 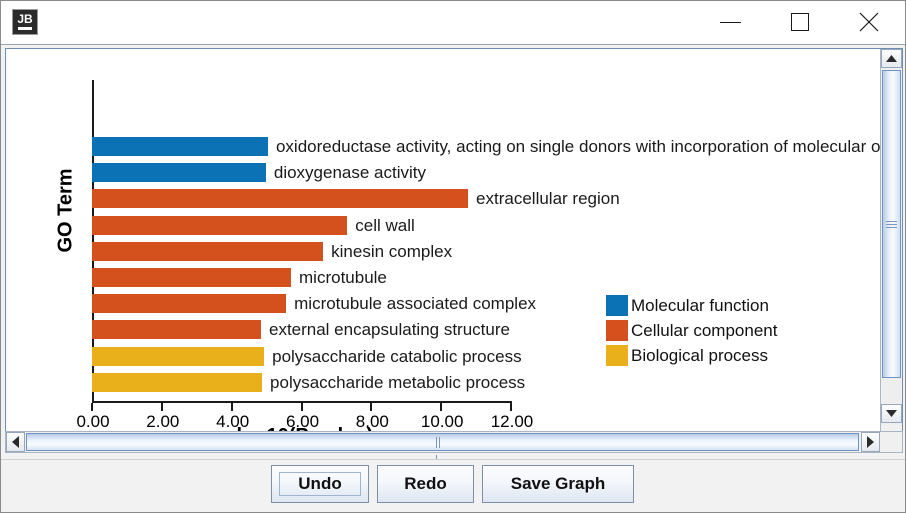 I want to click on app-icon-text: JB, so click(x=25, y=19).